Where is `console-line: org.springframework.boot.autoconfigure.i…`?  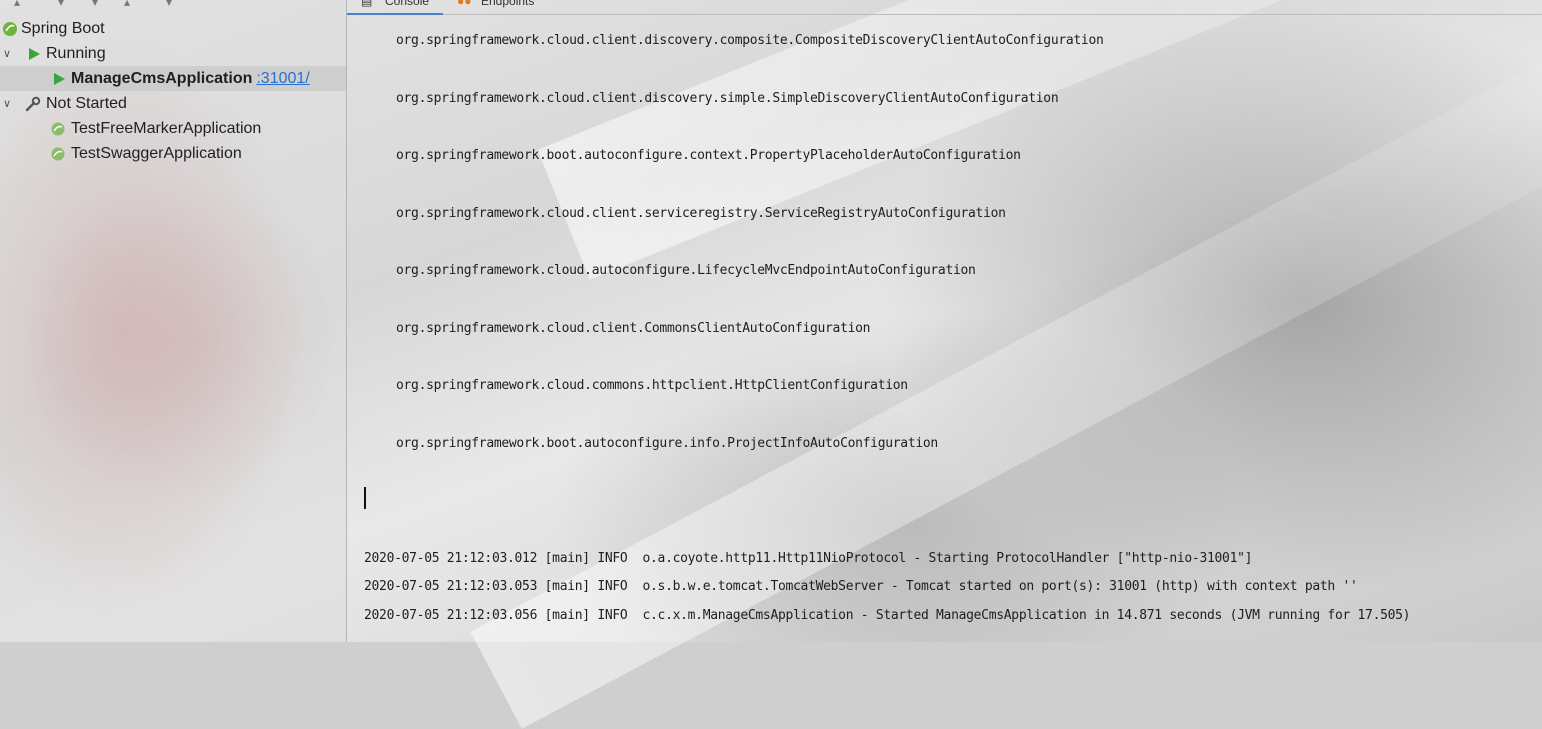 console-line: org.springframework.boot.autoconfigure.i… is located at coordinates (667, 443).